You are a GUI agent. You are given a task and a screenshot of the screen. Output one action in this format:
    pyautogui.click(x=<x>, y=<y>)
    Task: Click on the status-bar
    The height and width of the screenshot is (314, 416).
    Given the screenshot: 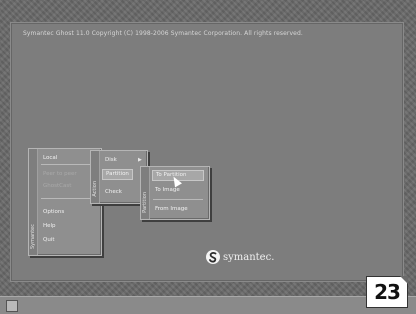 What is the action you would take?
    pyautogui.click(x=208, y=305)
    